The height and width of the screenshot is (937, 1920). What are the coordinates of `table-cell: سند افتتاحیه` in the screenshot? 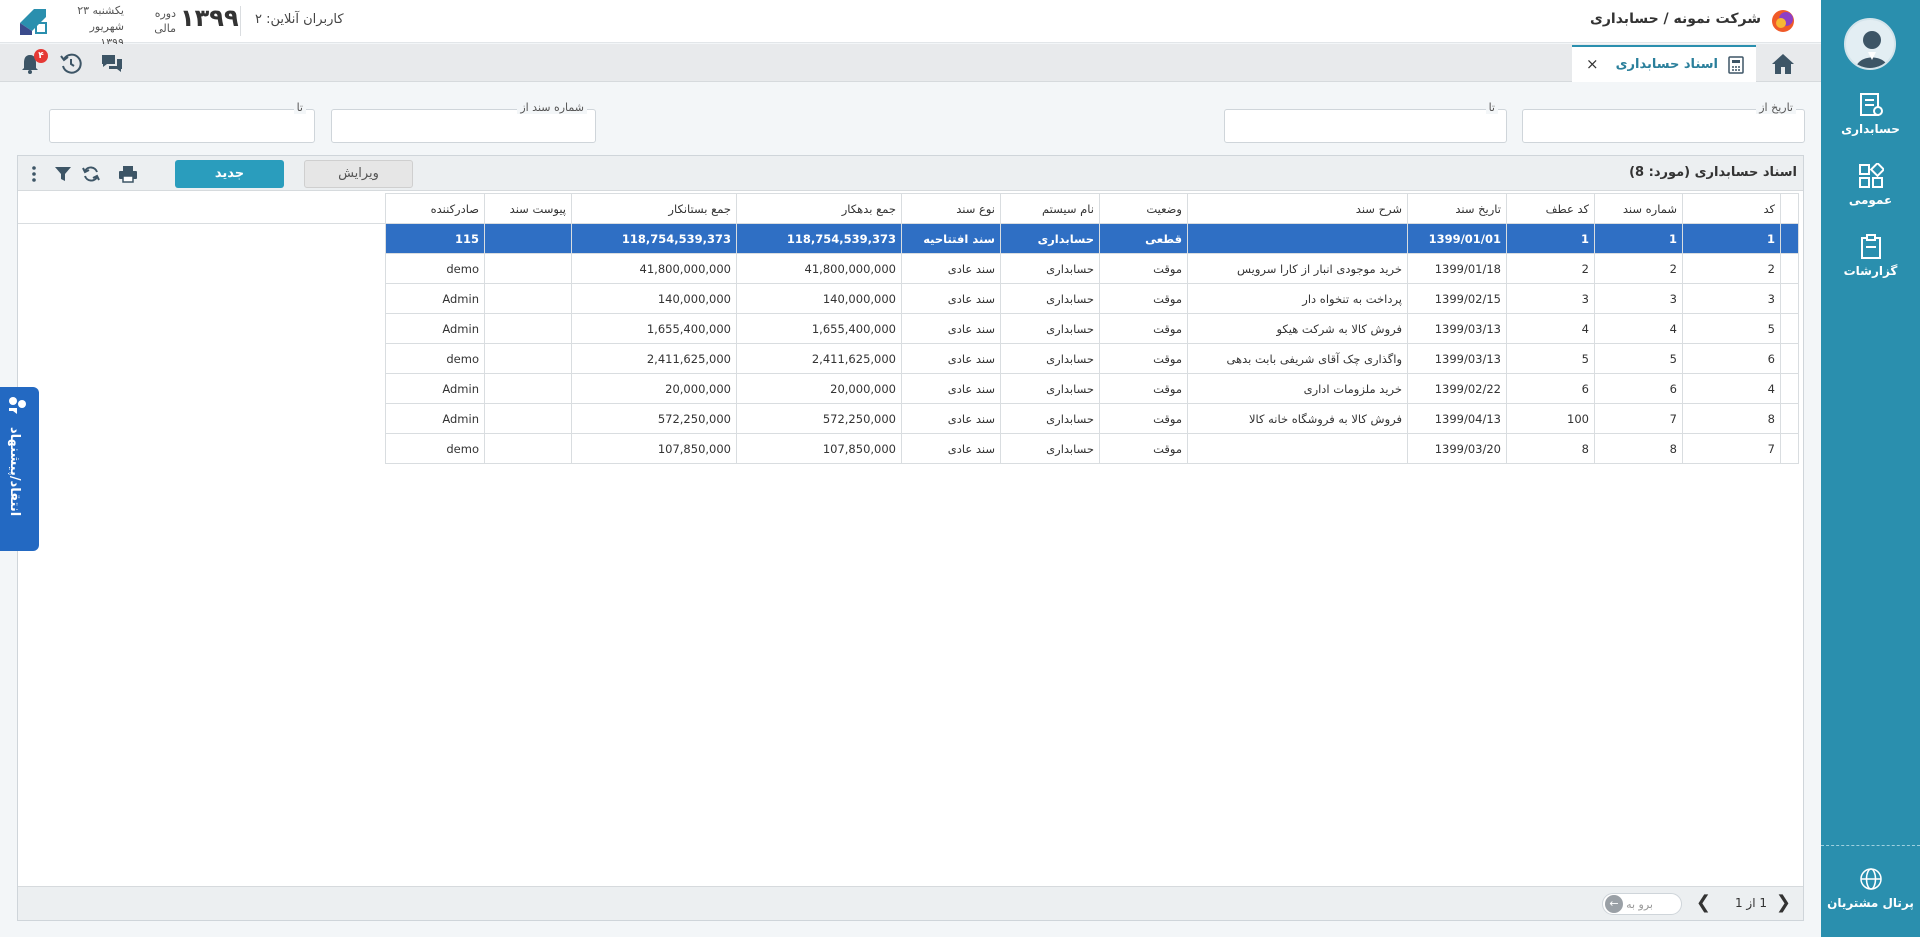 It's located at (951, 238).